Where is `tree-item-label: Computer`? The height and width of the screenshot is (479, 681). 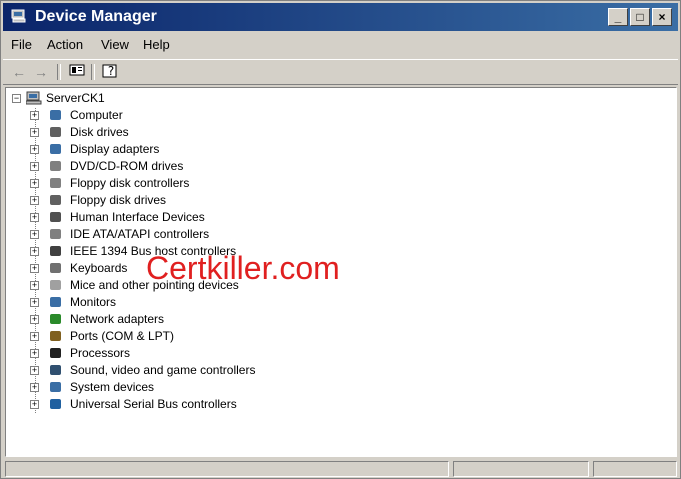
tree-item-label: Computer is located at coordinates (96, 115).